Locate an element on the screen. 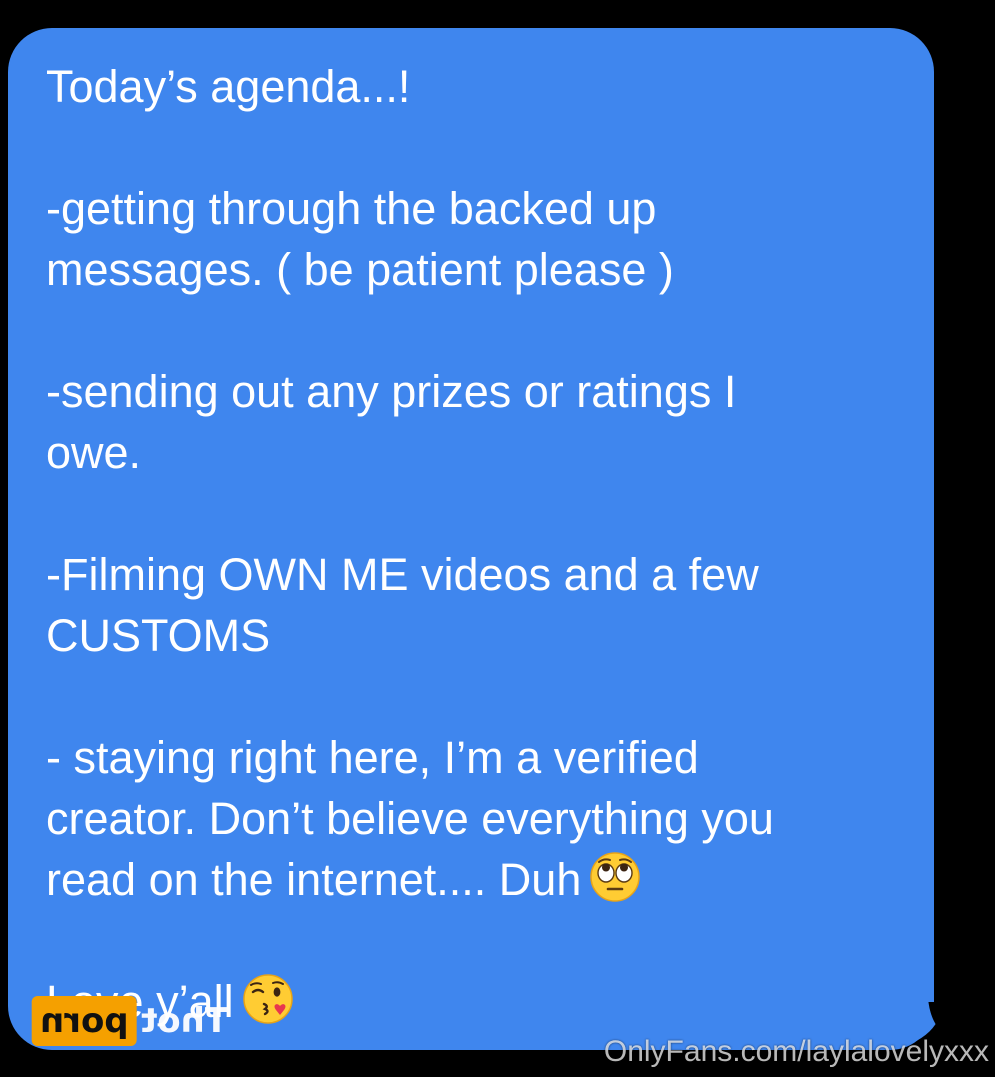  face-with-rolling-eyes-icon is located at coordinates (615, 877).